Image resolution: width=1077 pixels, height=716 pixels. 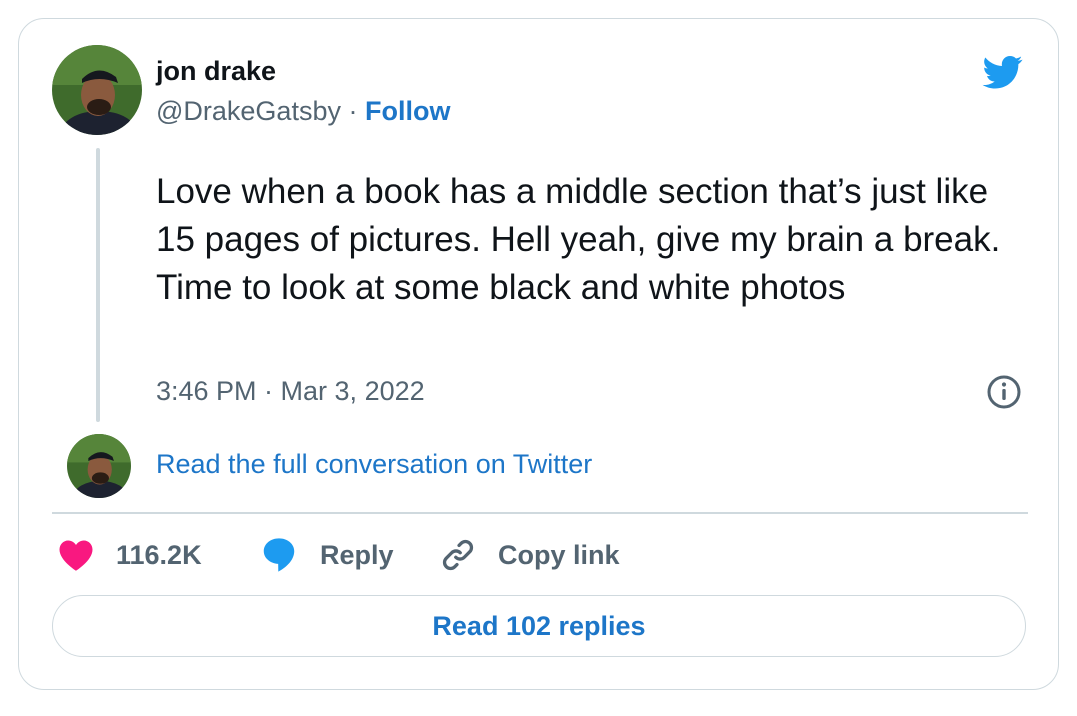 I want to click on copy-link-button: Copy link, so click(x=530, y=555).